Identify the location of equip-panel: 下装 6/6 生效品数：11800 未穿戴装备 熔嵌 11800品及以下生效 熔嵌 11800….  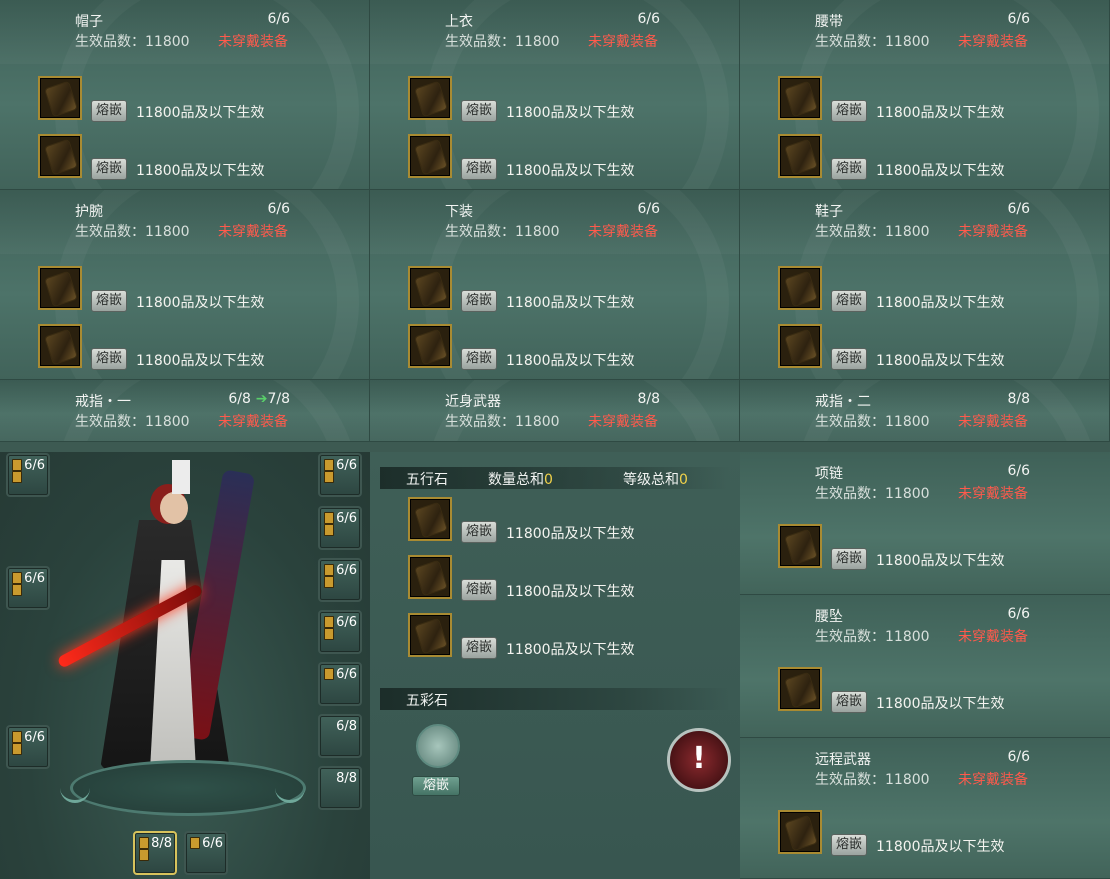
(555, 285).